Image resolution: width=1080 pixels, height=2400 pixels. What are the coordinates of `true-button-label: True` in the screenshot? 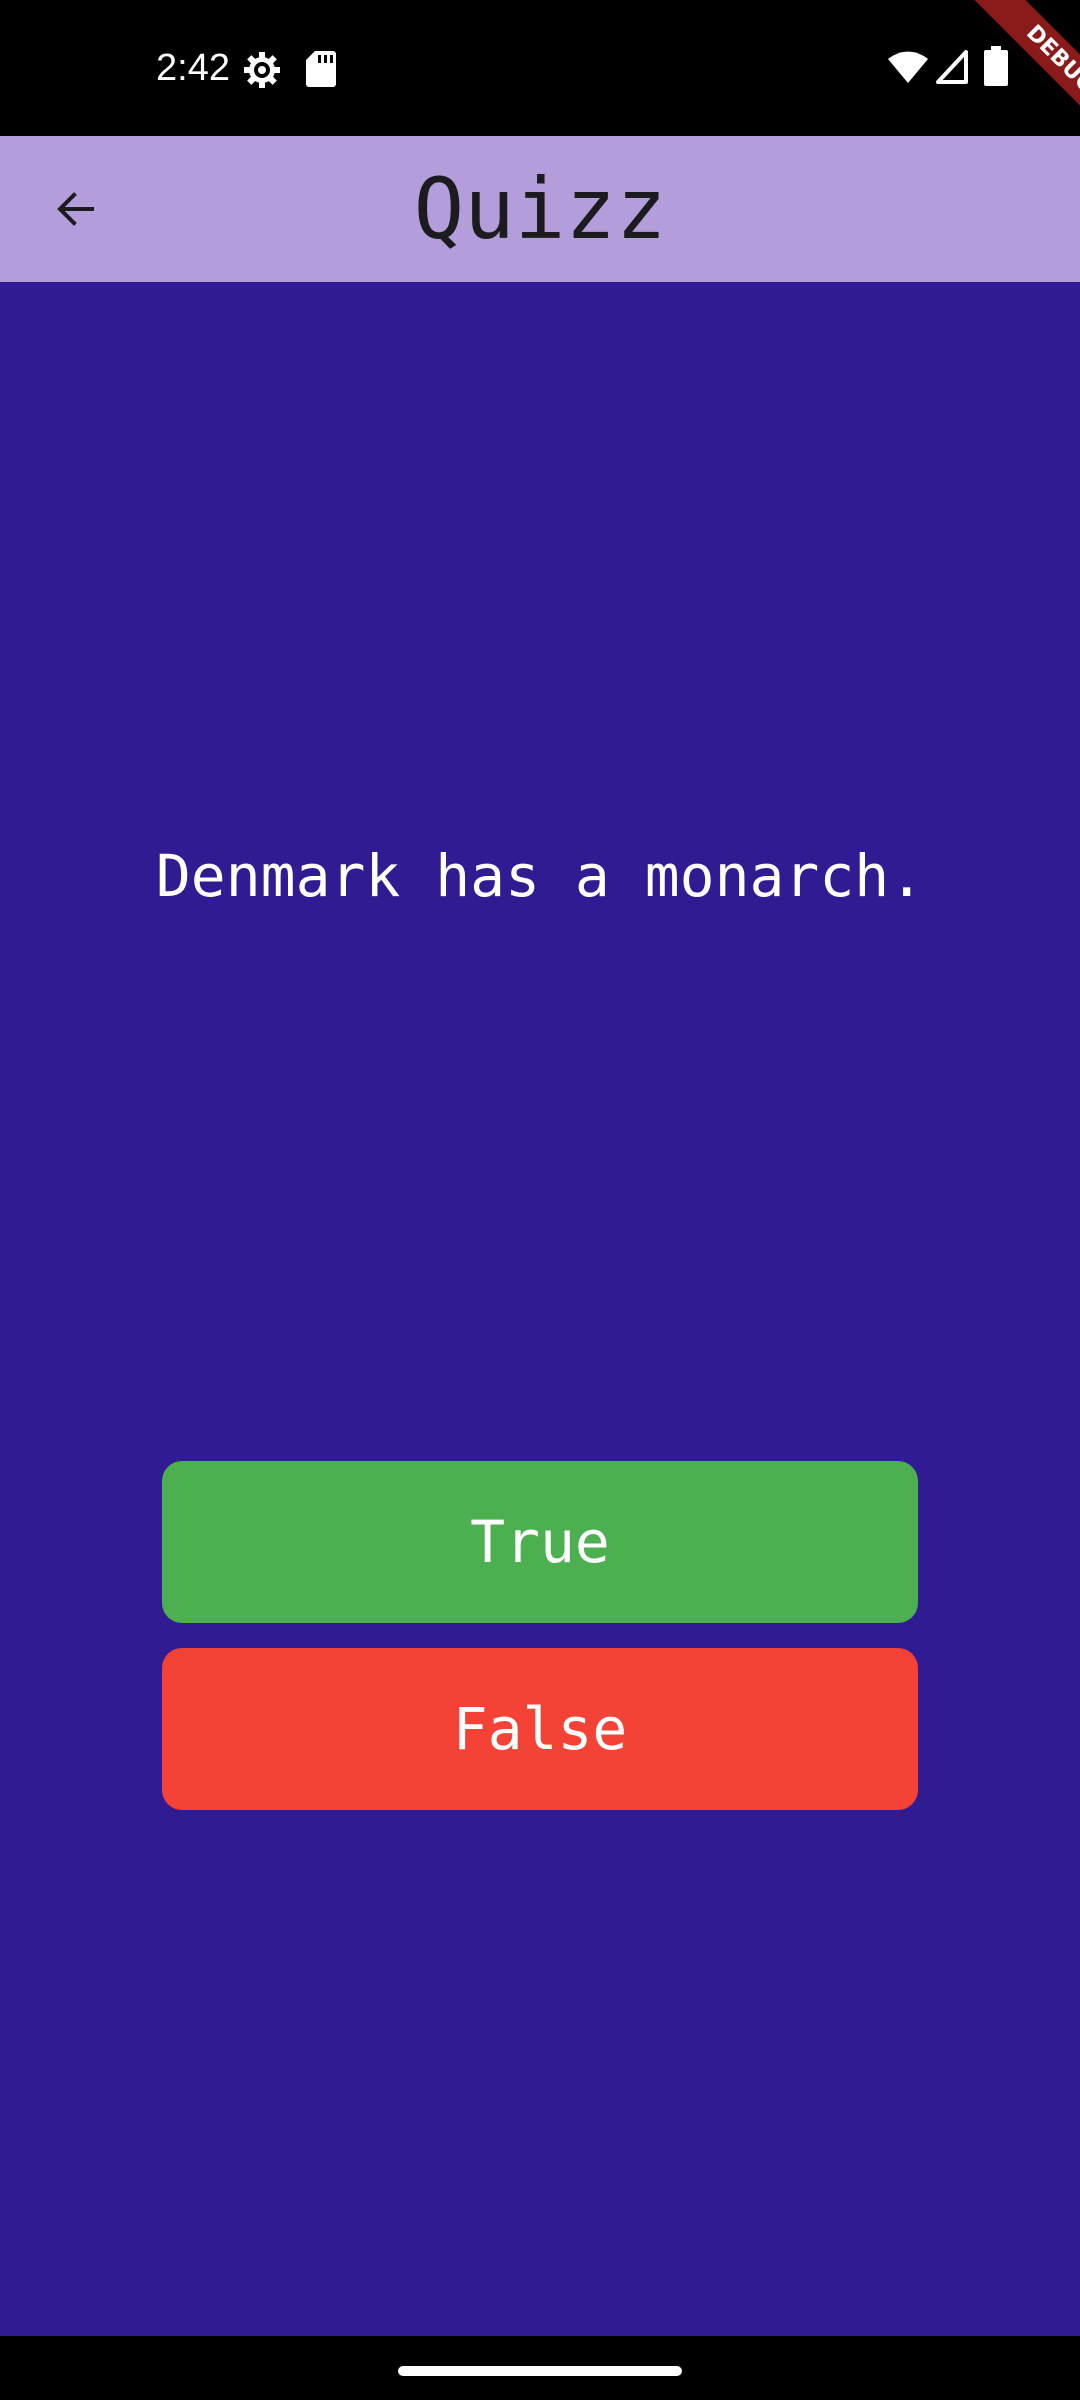 It's located at (540, 1542).